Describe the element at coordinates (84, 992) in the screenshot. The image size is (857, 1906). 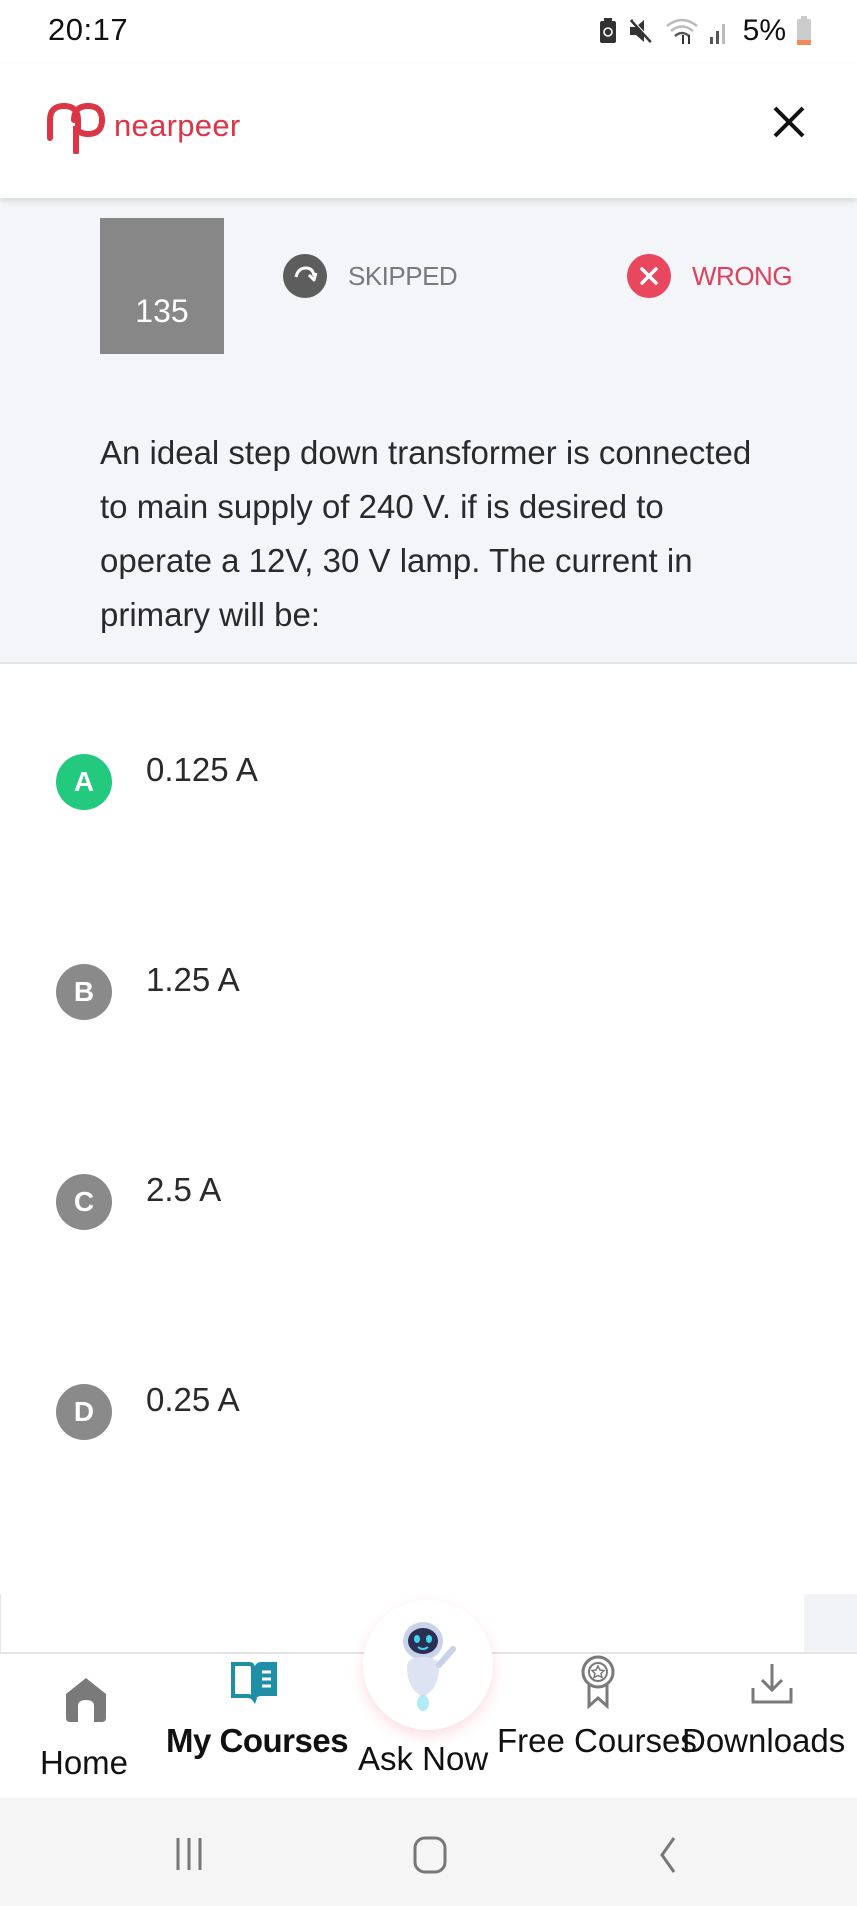
I see `option-letter: B` at that location.